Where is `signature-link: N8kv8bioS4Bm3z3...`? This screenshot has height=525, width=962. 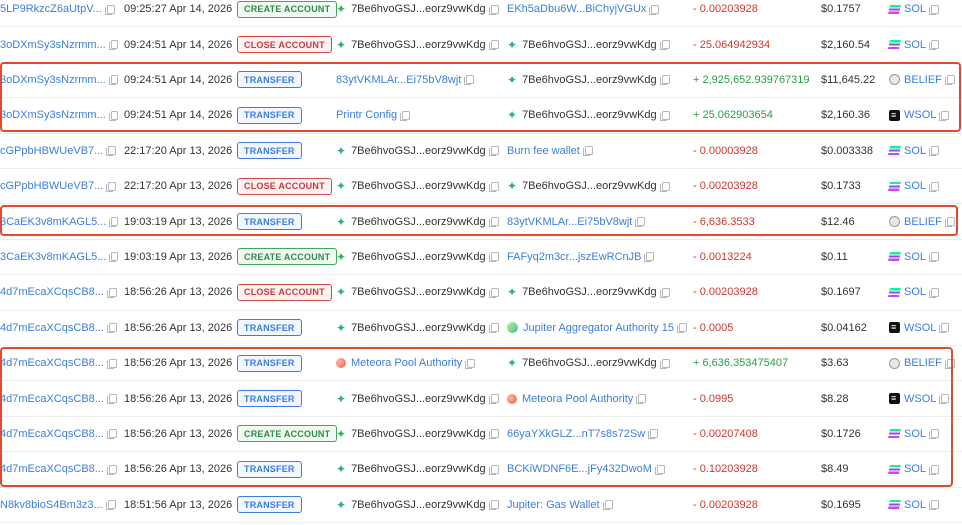
signature-link: N8kv8bioS4Bm3z3... is located at coordinates (51, 505).